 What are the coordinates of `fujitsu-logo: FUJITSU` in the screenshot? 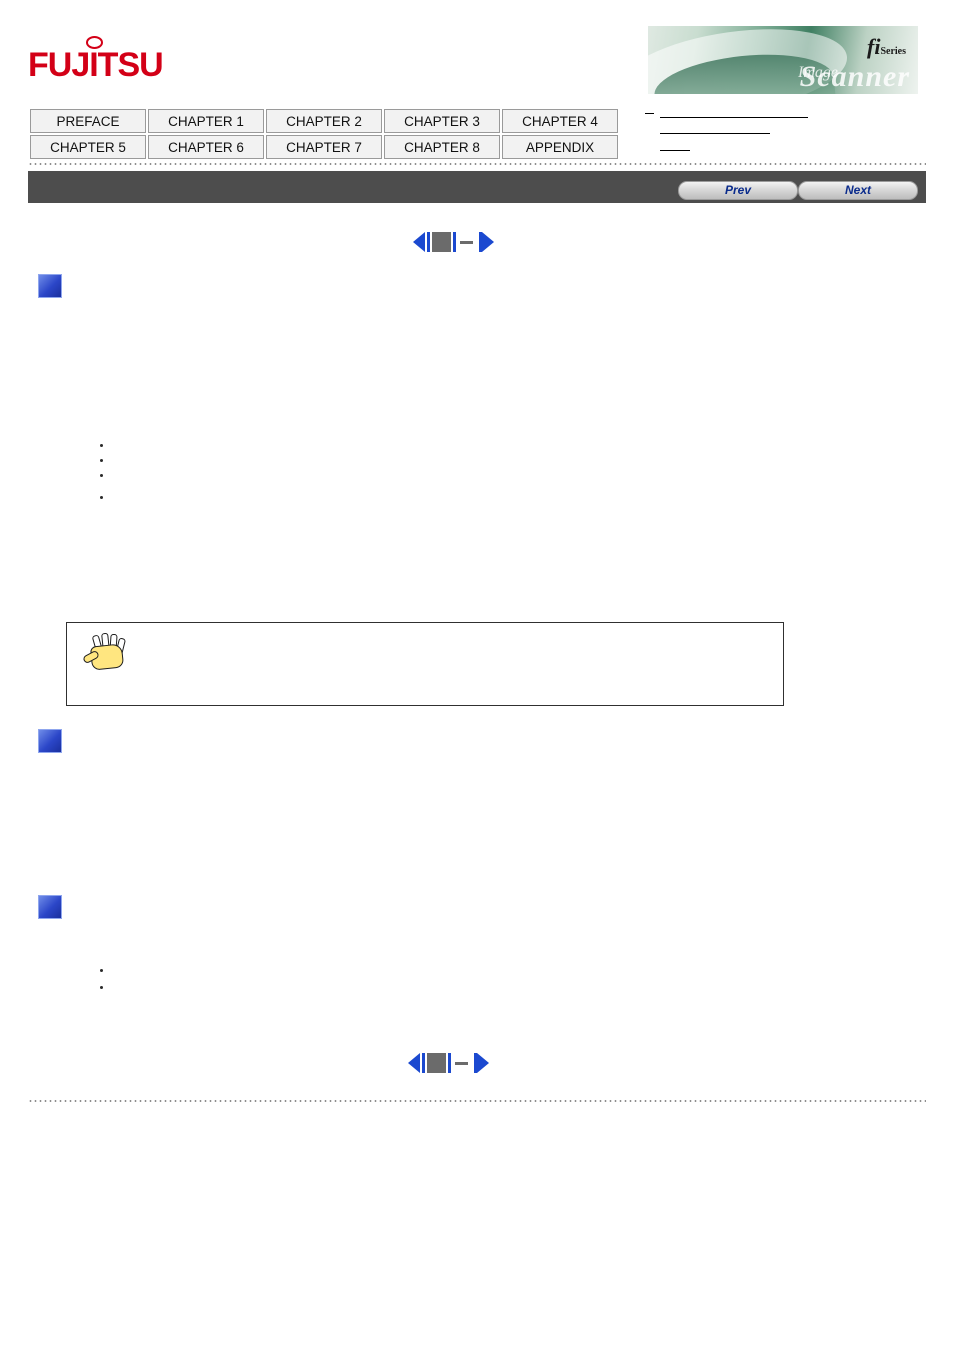 It's located at (96, 60).